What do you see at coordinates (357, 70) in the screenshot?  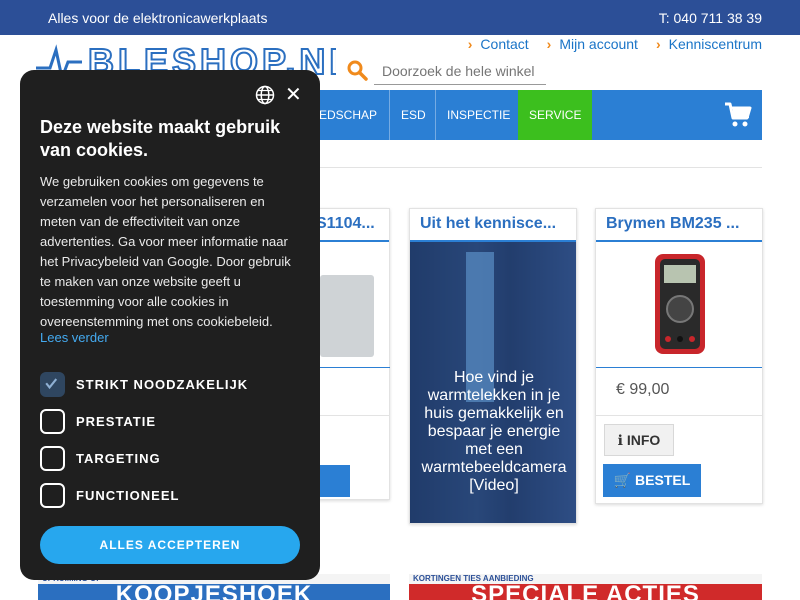 I see `search-icon` at bounding box center [357, 70].